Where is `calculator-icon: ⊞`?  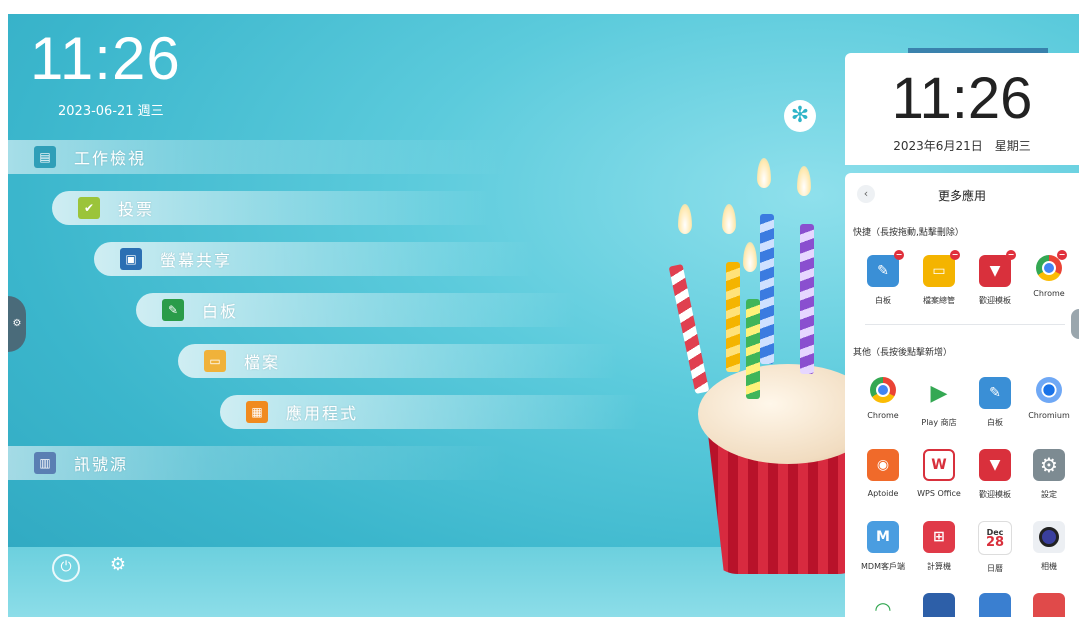
calculator-icon: ⊞ is located at coordinates (939, 537).